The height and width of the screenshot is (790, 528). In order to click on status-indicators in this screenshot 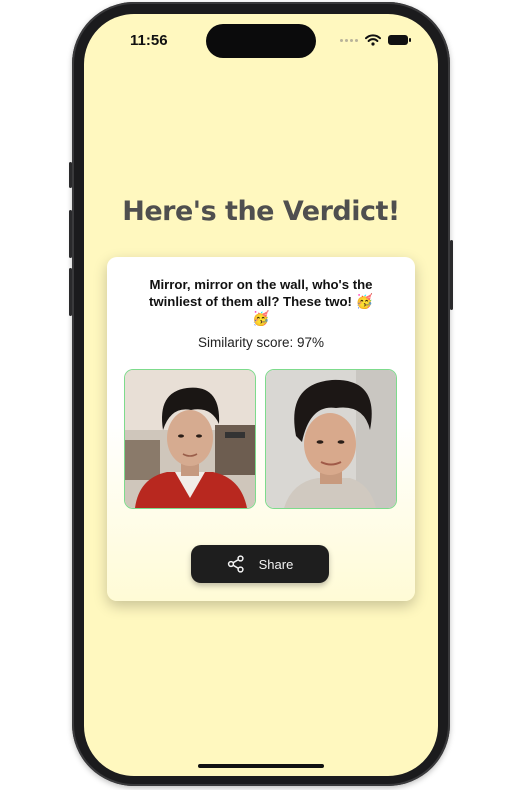, I will do `click(375, 40)`.